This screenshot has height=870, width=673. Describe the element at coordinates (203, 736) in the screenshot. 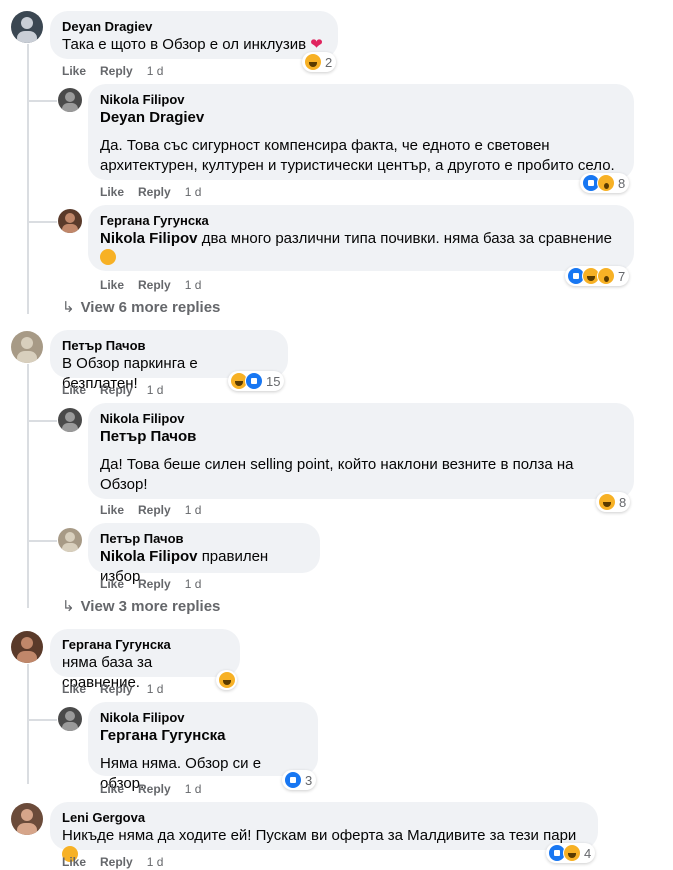

I see `mention-link: Гергана Гугунска` at that location.